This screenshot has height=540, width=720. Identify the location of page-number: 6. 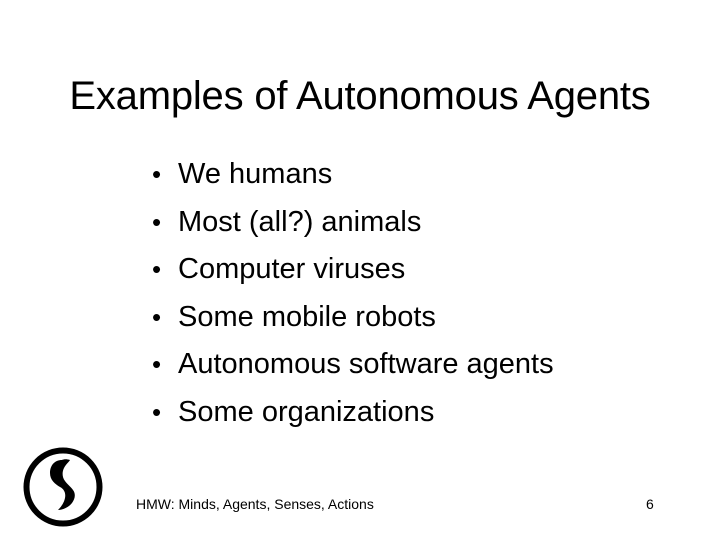
(650, 504).